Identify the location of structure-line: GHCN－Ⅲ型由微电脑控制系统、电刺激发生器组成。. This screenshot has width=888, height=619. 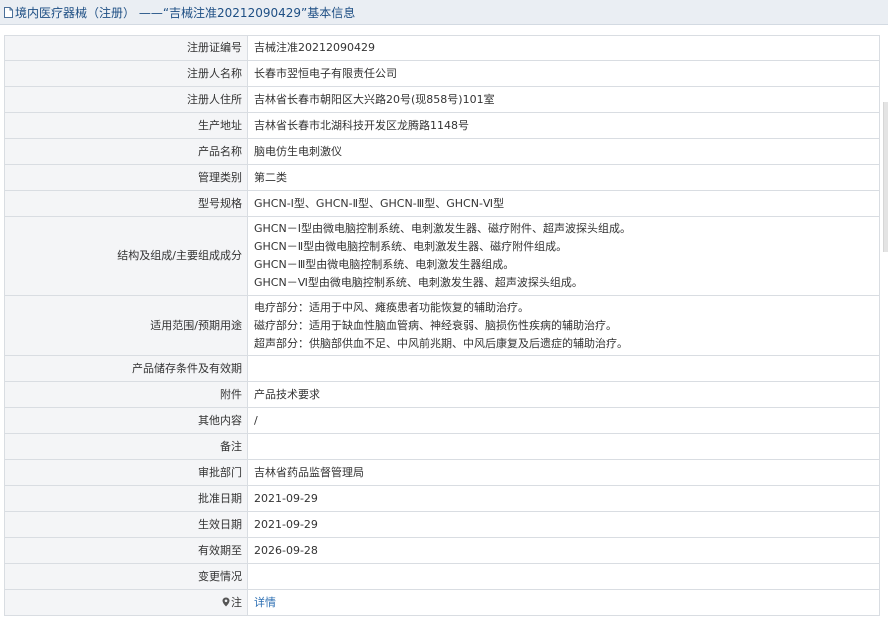
(384, 264).